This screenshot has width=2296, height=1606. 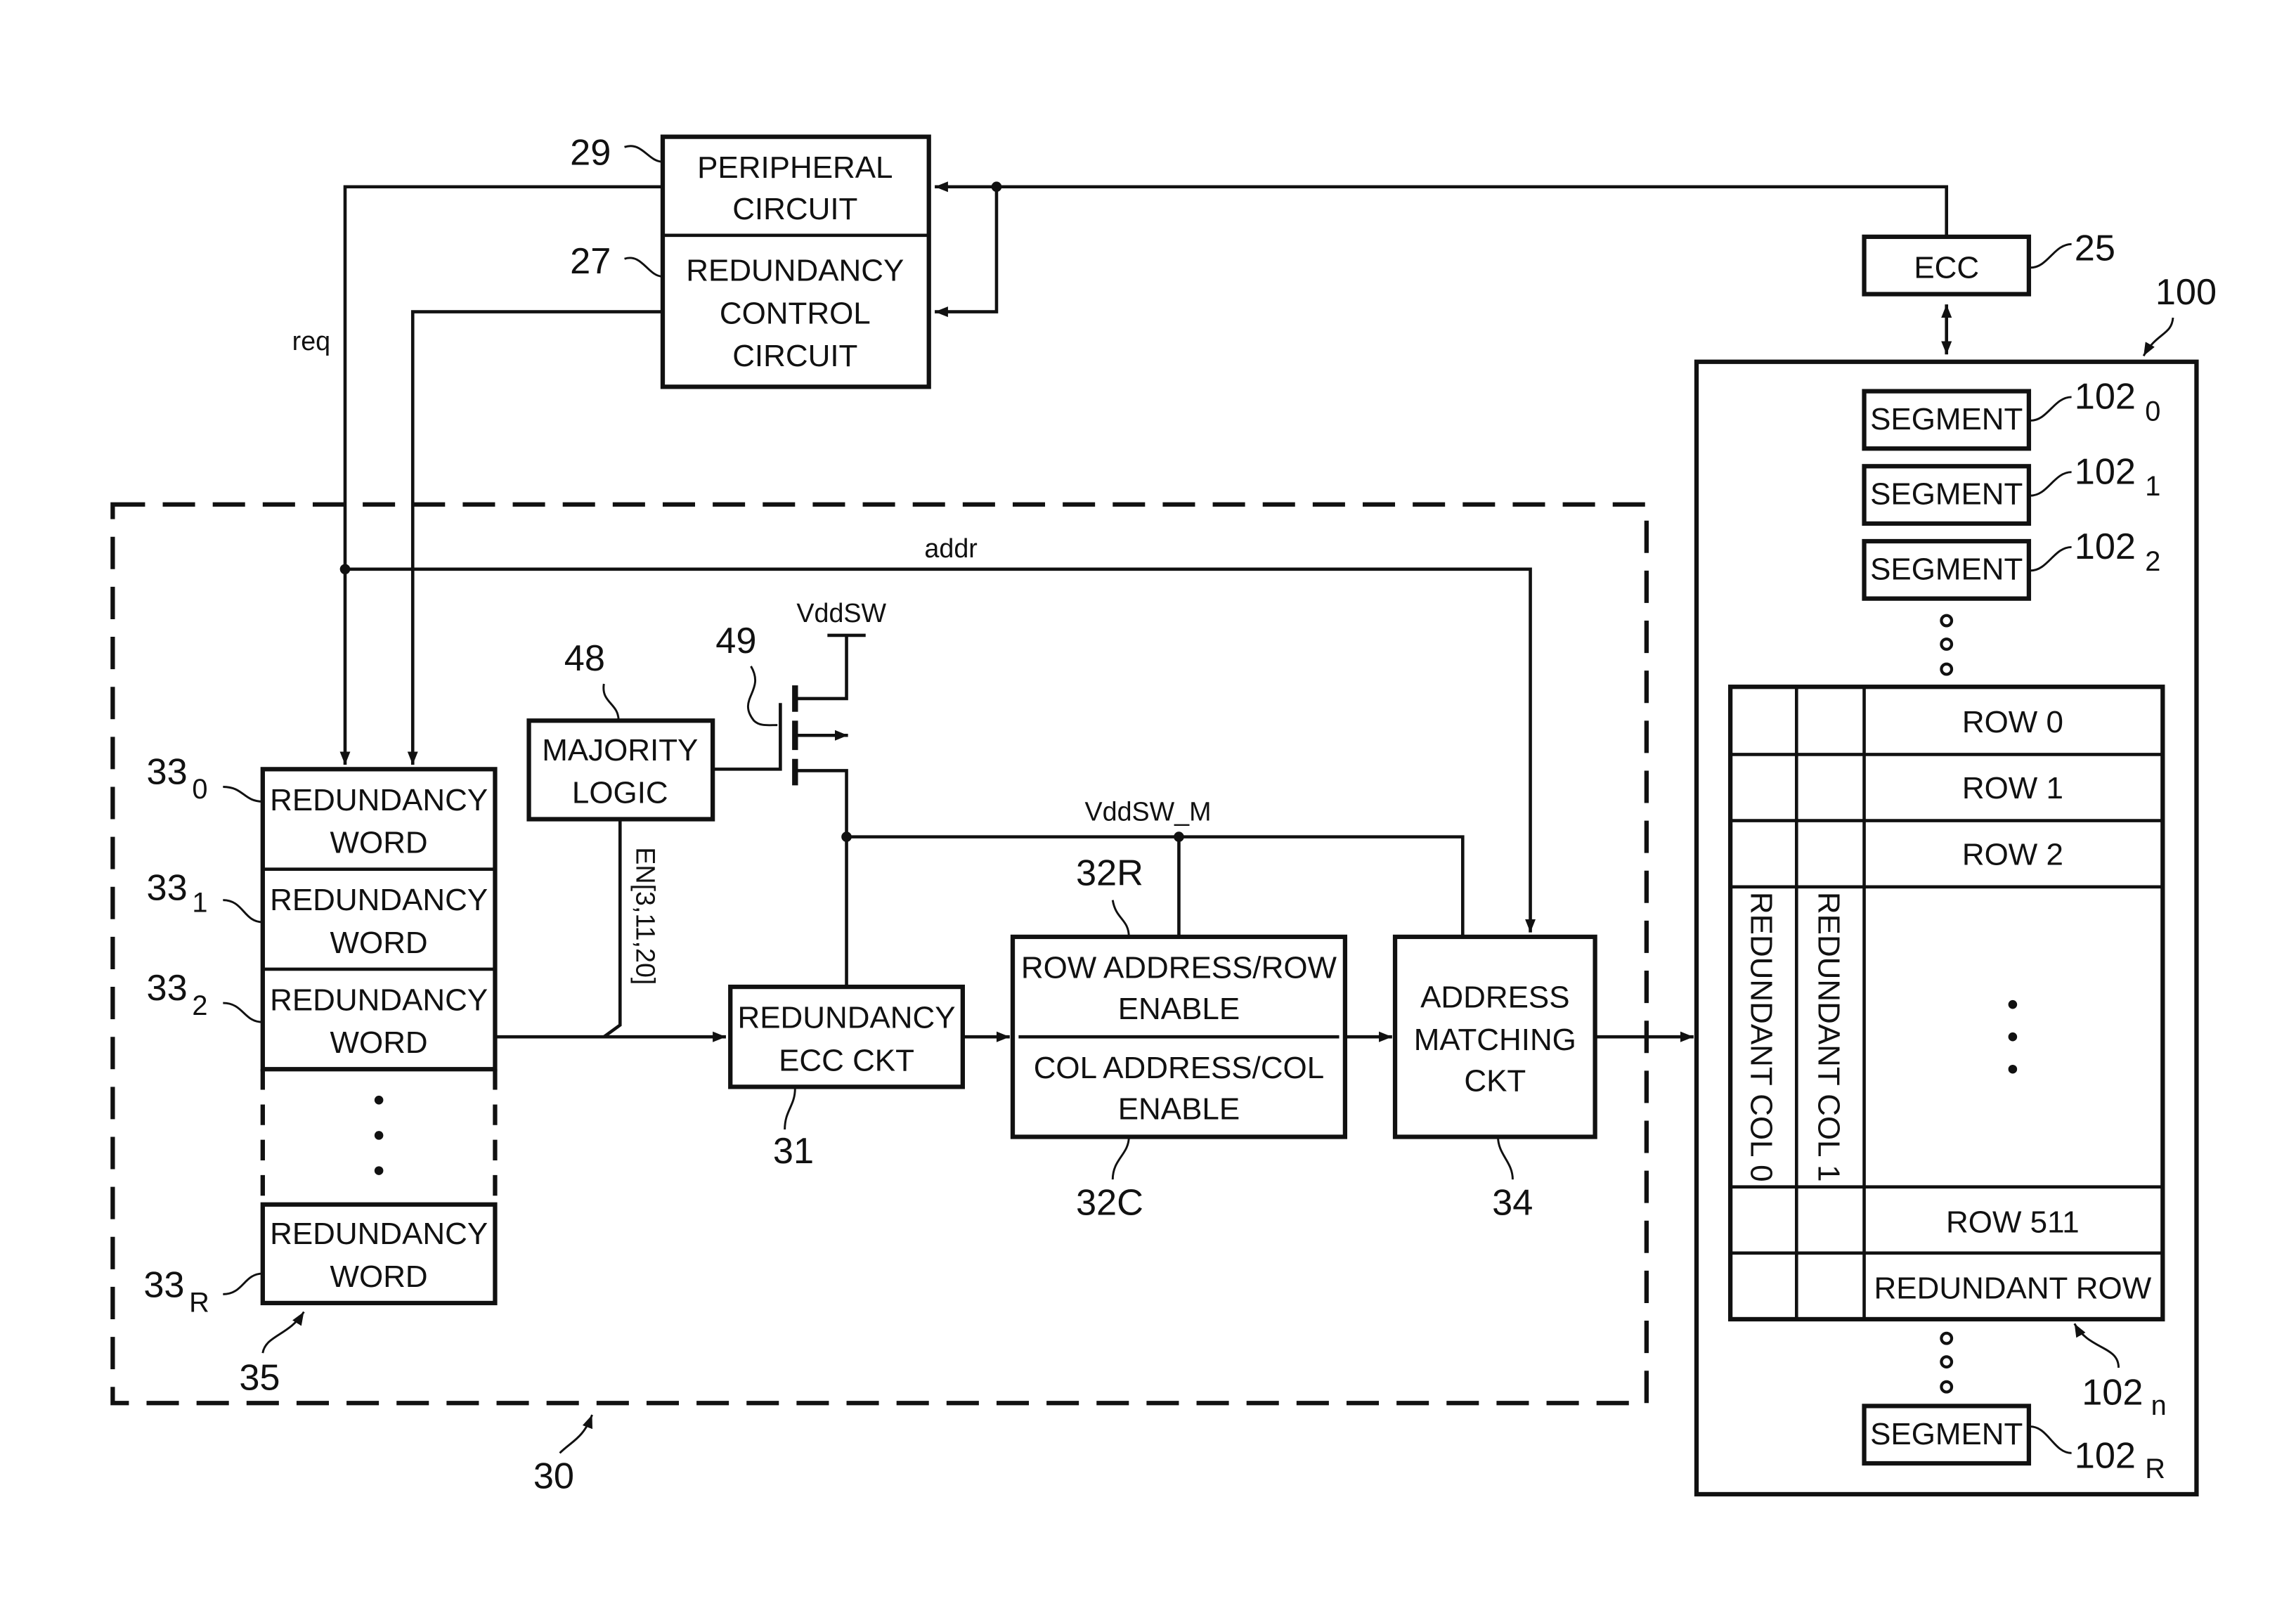 I want to click on row-addr-ref: 32R, so click(x=1109, y=873).